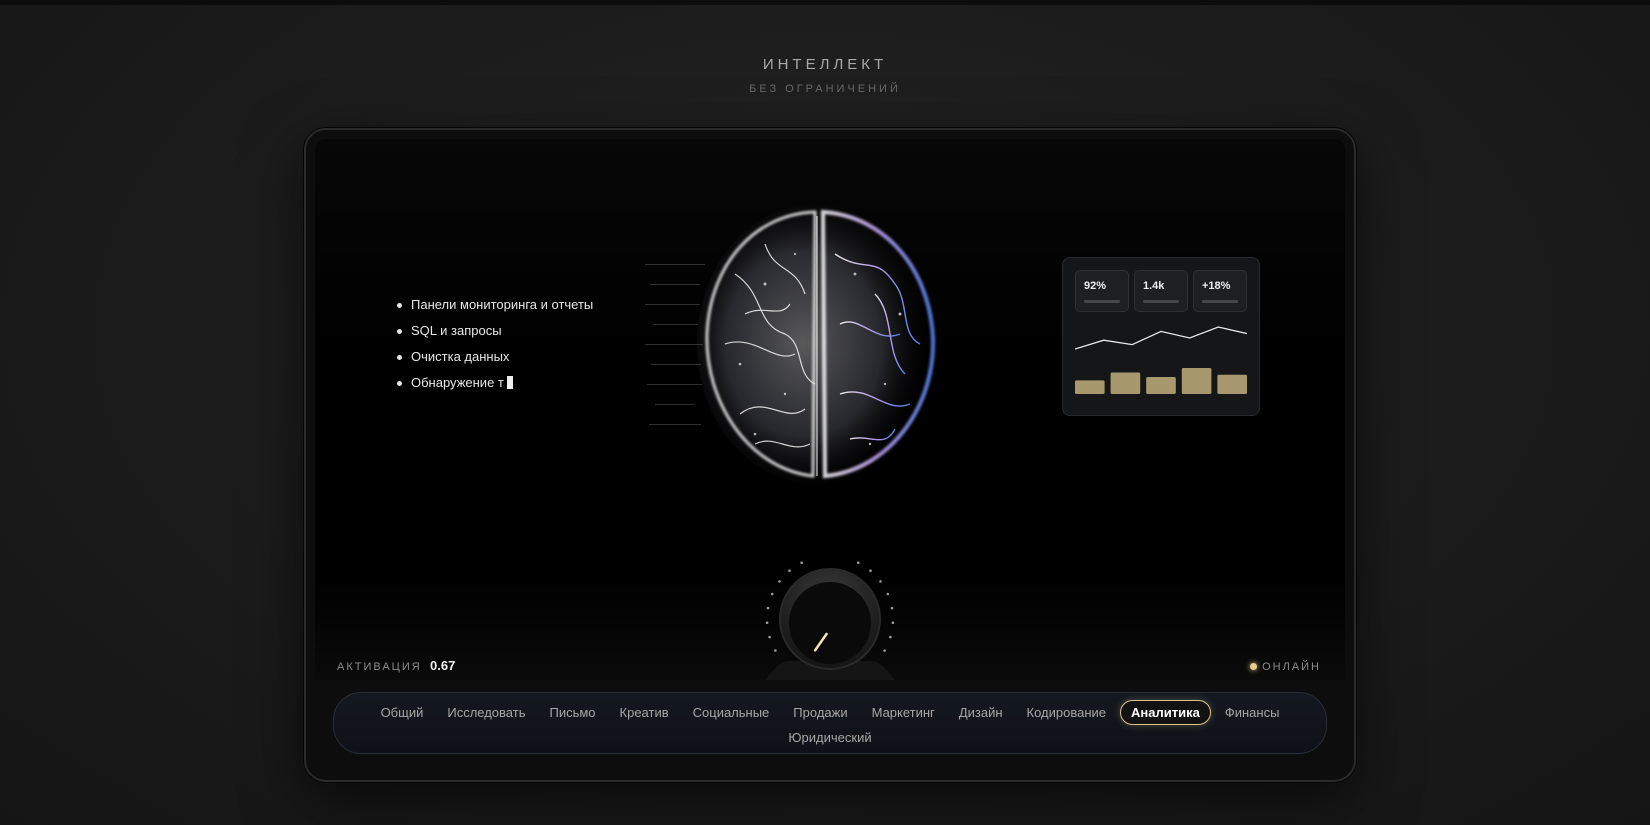 This screenshot has height=825, width=1650. I want to click on tab-row1-6: Маркетинг, so click(903, 712).